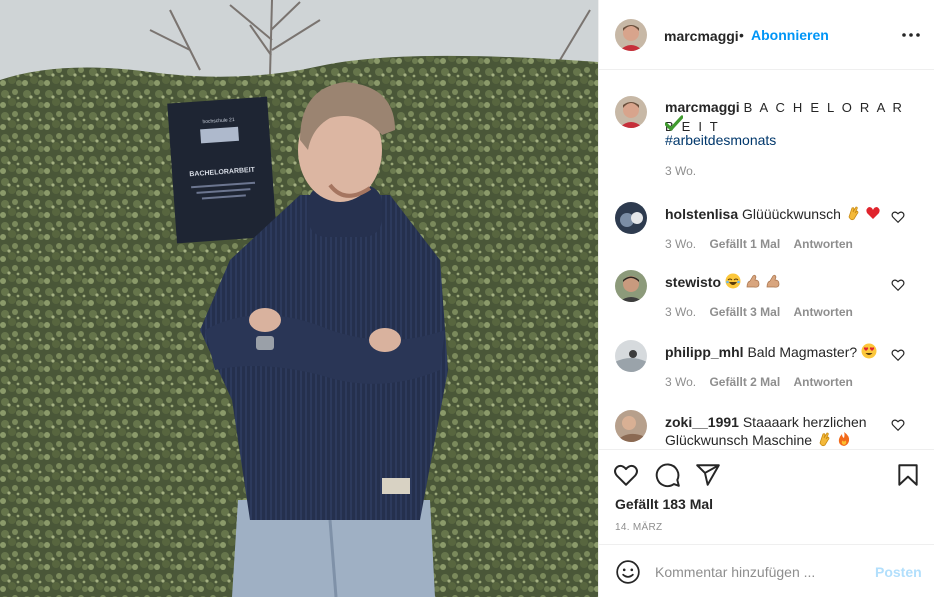 The image size is (934, 597). I want to click on laughing-emoji, so click(733, 281).